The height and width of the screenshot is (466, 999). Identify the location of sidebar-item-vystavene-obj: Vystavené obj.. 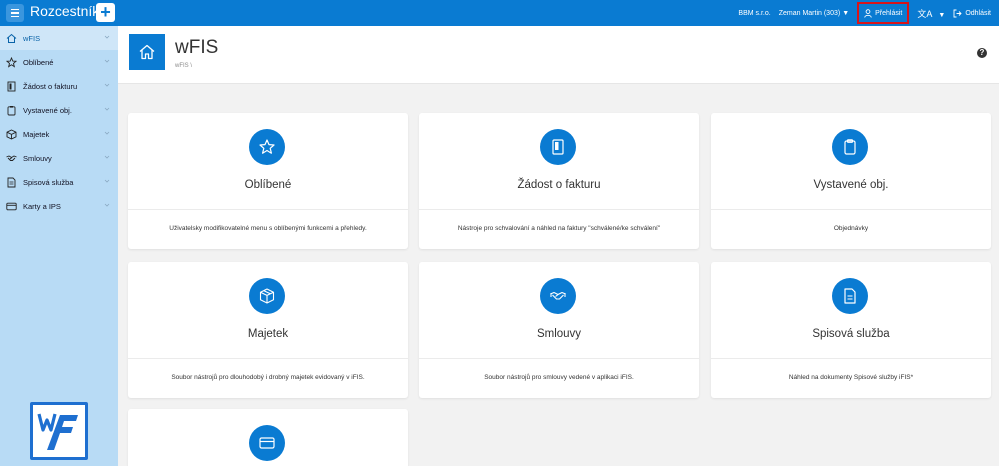
(59, 110).